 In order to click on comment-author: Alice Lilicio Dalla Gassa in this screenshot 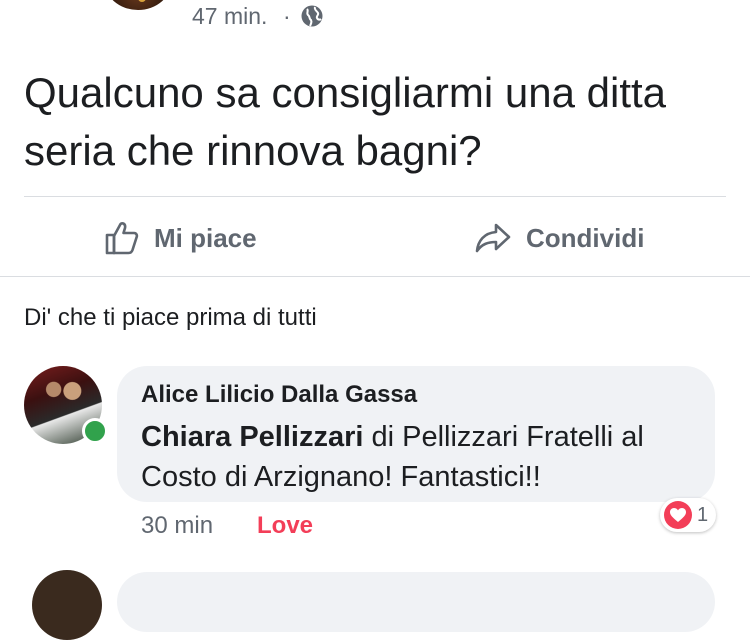, I will do `click(279, 395)`.